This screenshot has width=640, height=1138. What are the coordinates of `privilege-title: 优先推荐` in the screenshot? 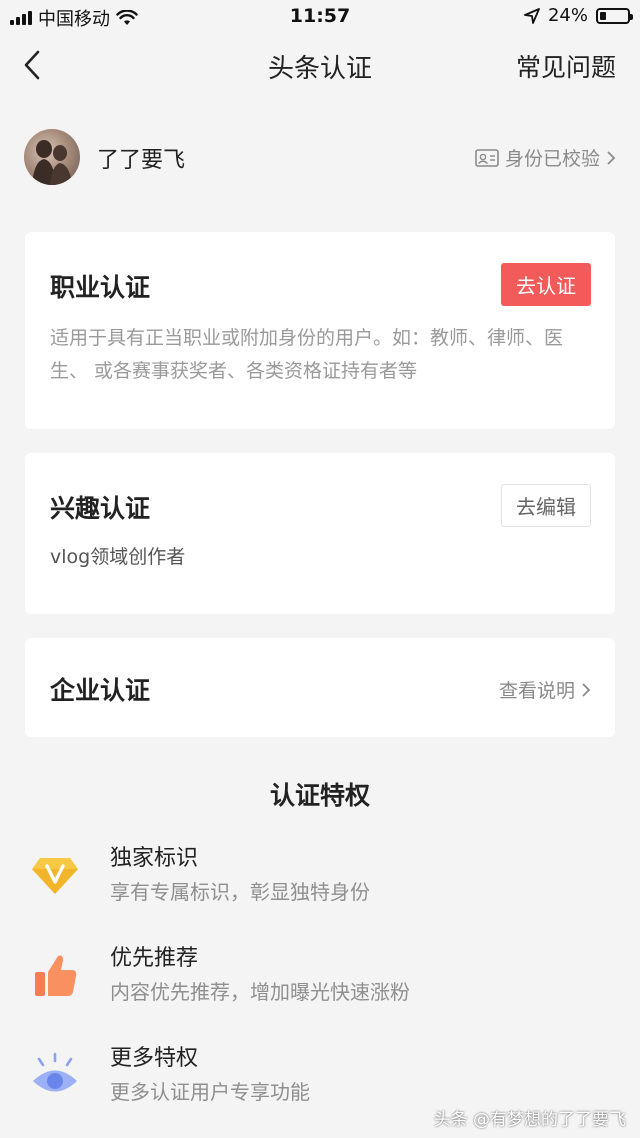 It's located at (154, 958).